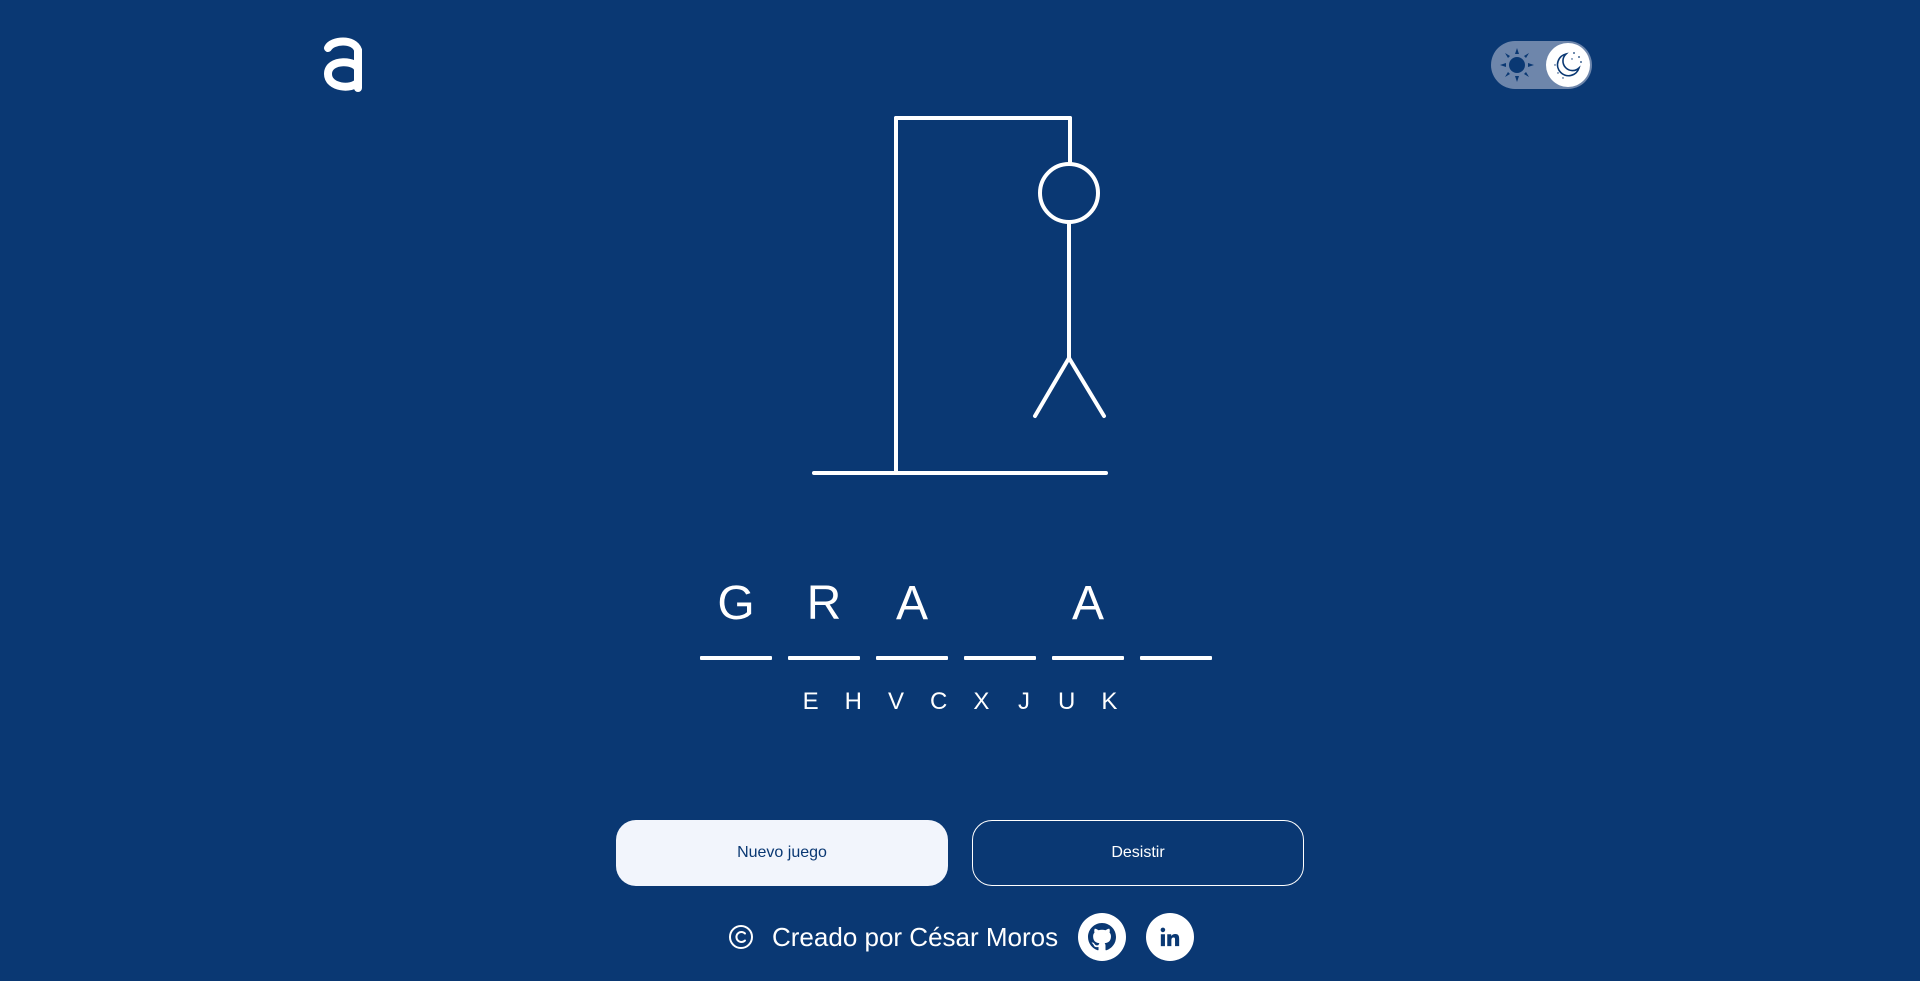 Image resolution: width=1920 pixels, height=981 pixels. Describe the element at coordinates (938, 701) in the screenshot. I see `wrong-letter: C` at that location.